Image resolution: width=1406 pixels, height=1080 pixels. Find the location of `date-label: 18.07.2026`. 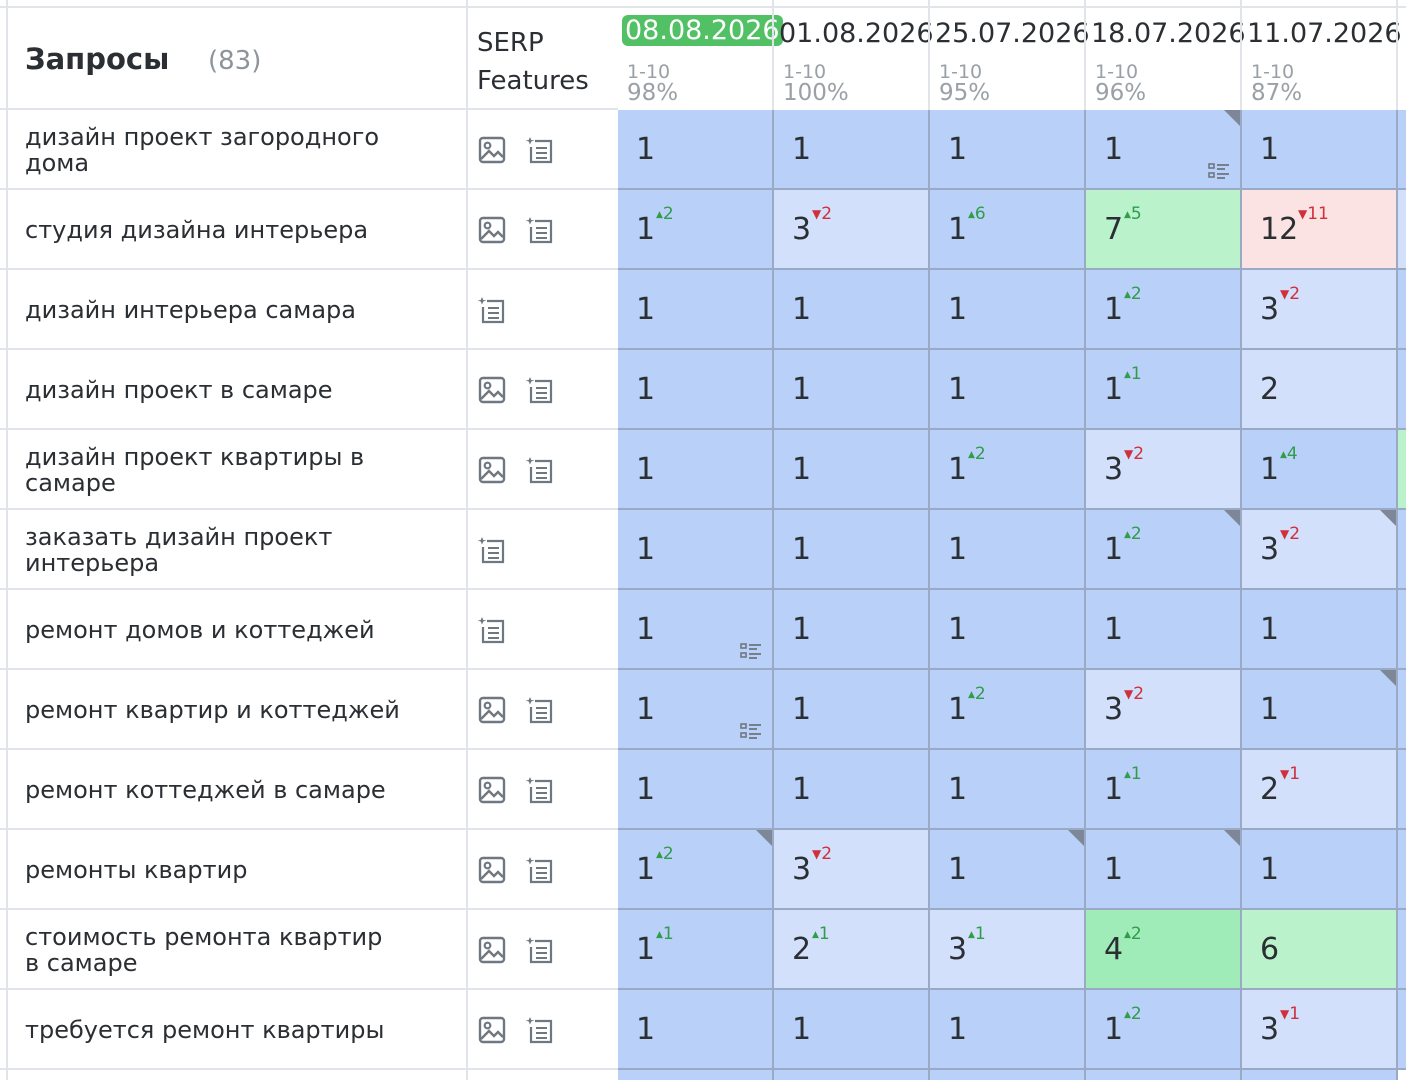

date-label: 18.07.2026 is located at coordinates (1168, 33).